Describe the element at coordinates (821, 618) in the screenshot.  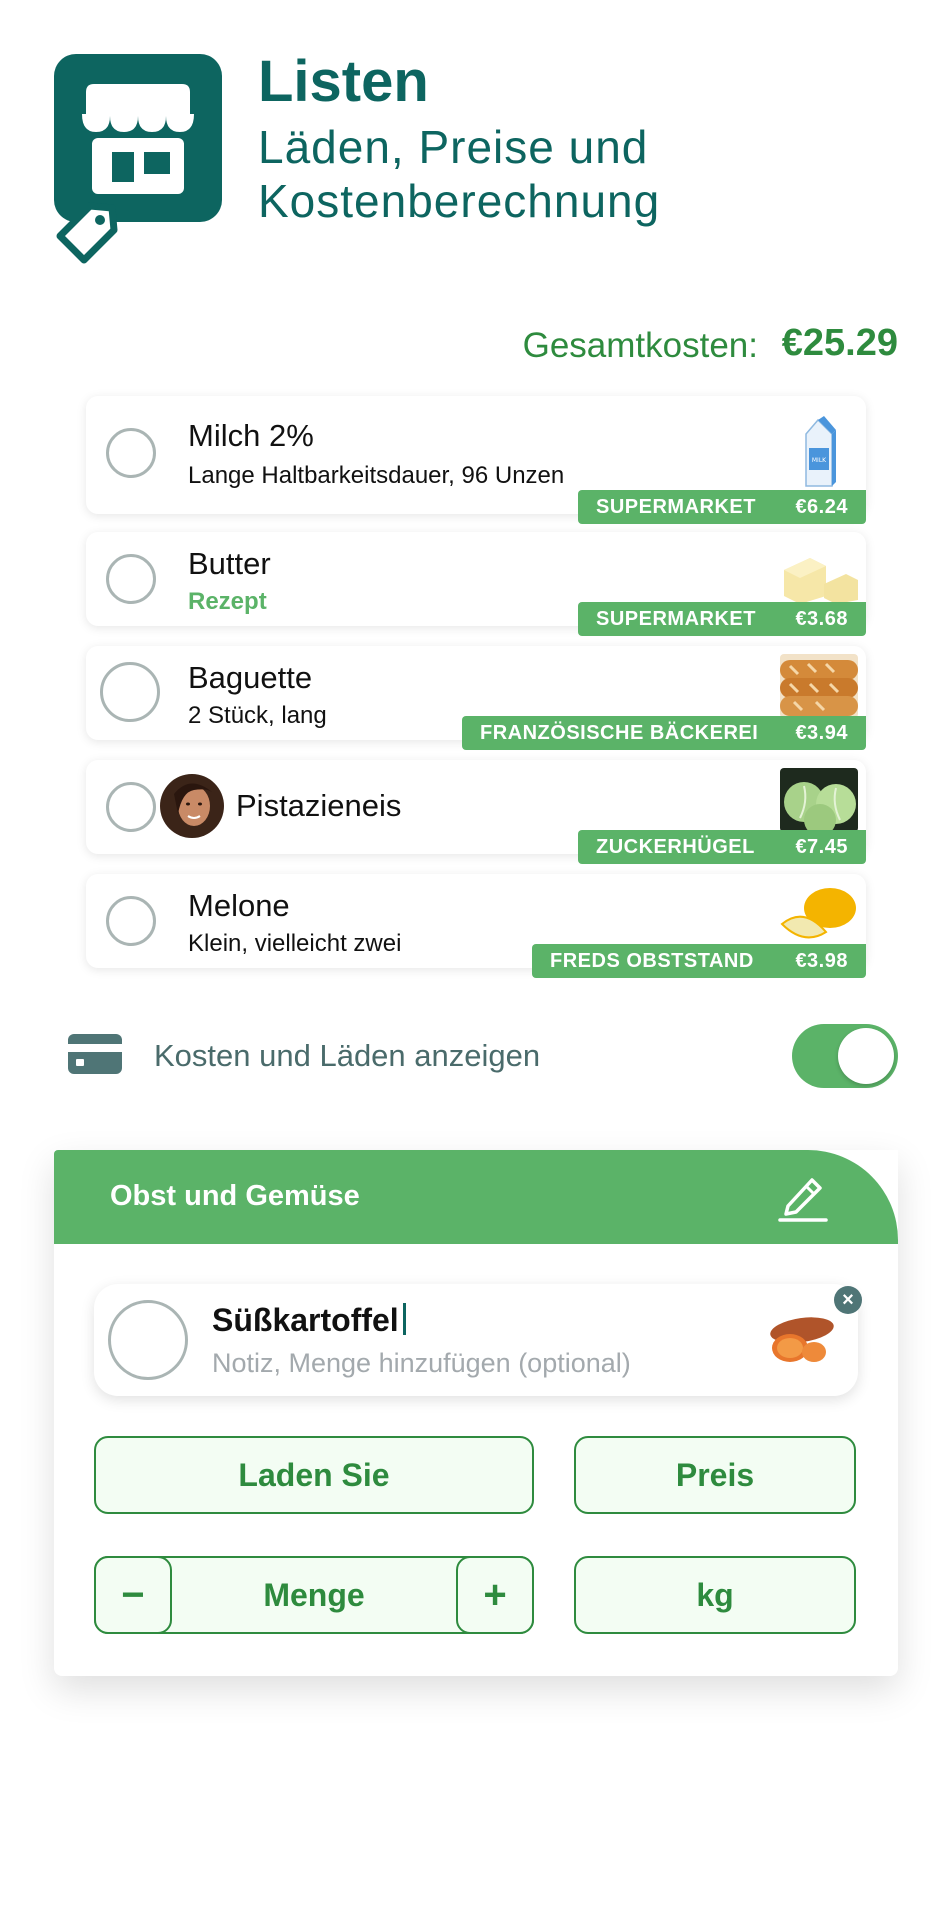
I see `item-price: €3.68` at that location.